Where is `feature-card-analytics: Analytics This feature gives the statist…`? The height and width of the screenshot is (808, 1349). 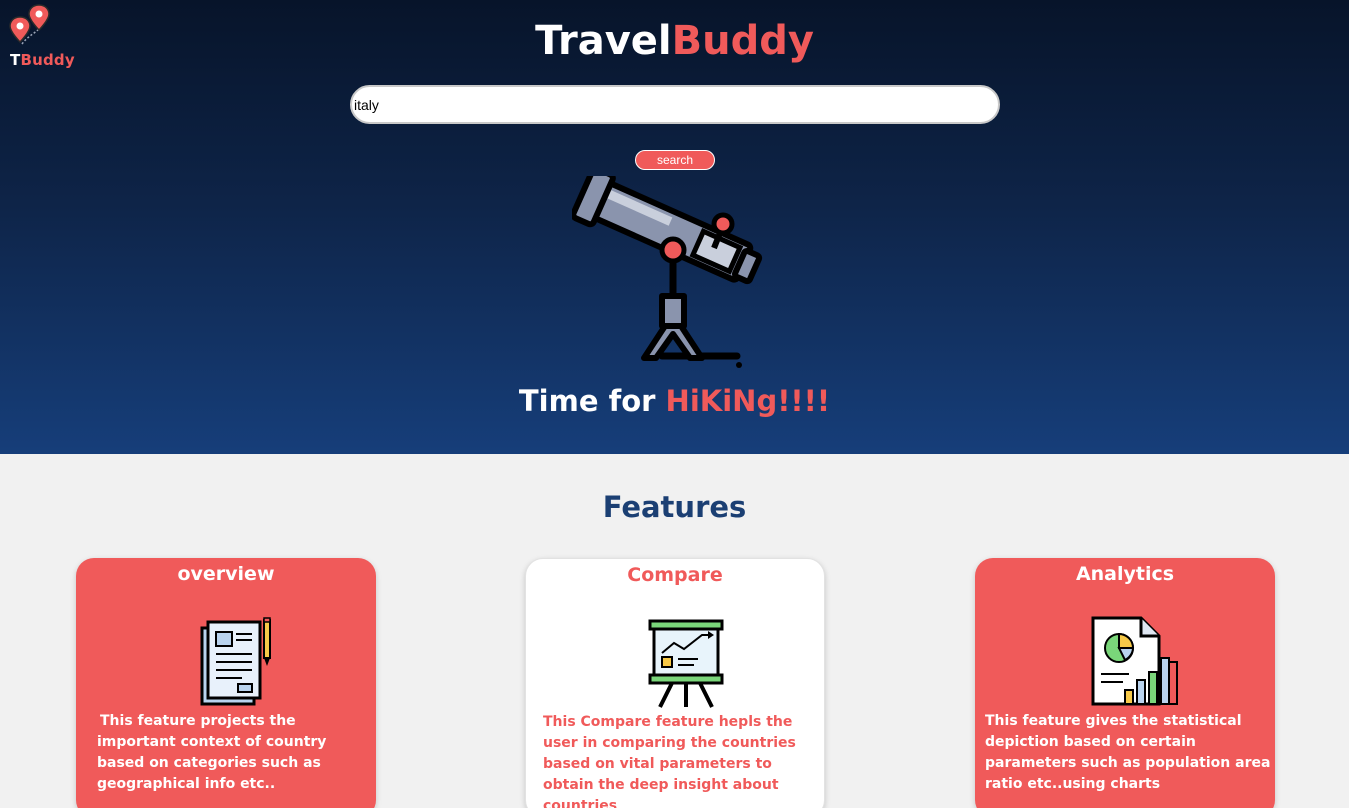
feature-card-analytics: Analytics This feature gives the statist… is located at coordinates (1125, 683).